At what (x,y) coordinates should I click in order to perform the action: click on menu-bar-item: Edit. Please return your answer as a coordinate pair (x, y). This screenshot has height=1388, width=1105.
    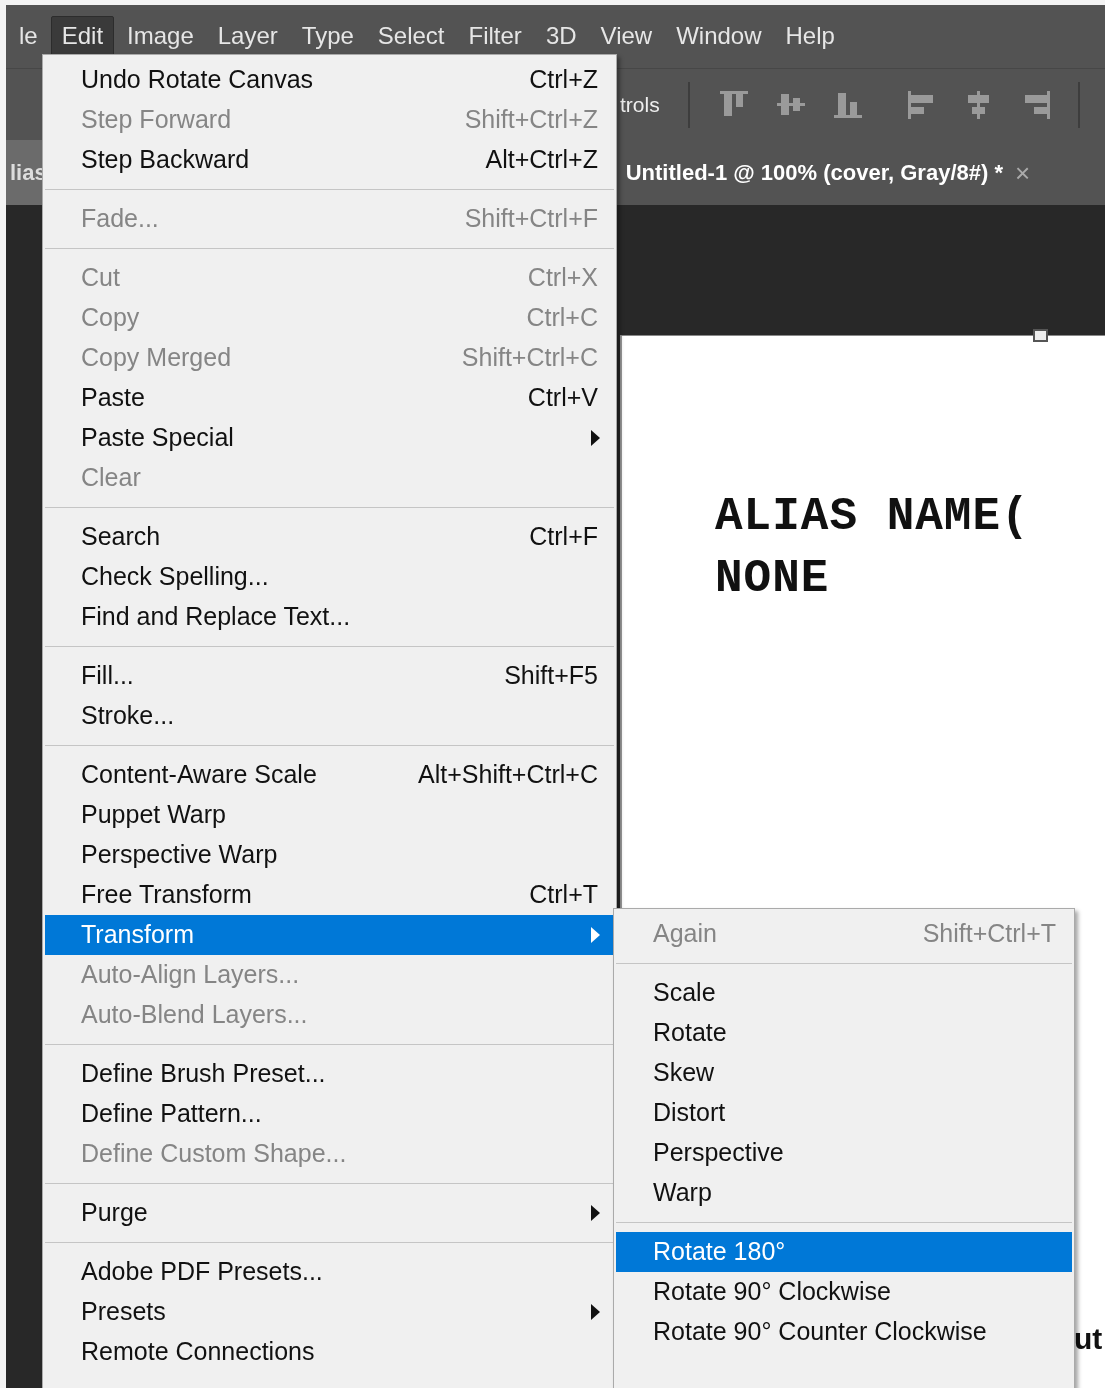
    Looking at the image, I should click on (82, 36).